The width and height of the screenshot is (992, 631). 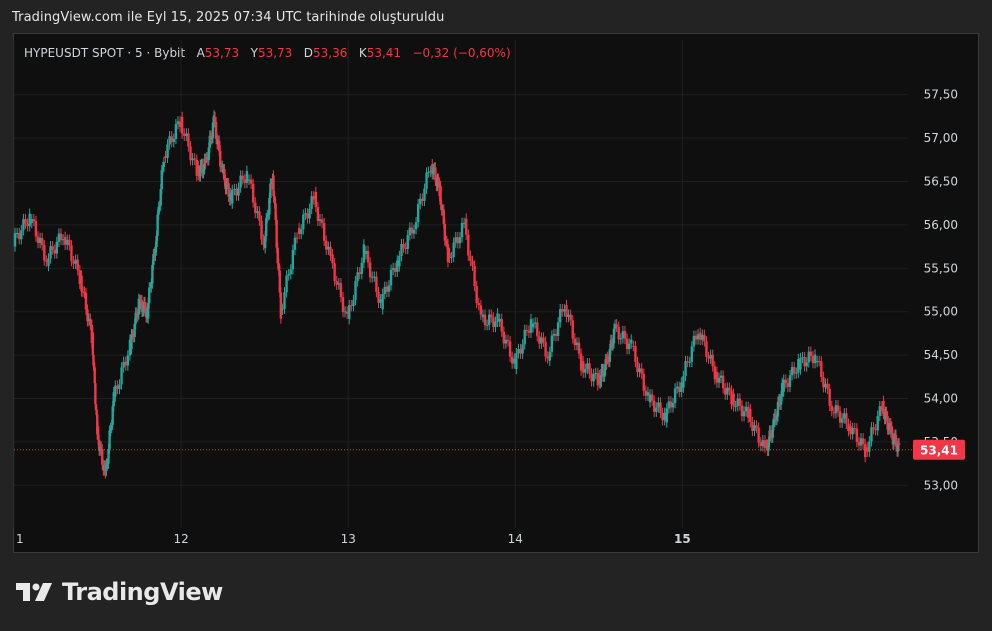 What do you see at coordinates (200, 53) in the screenshot?
I see `open-label: A` at bounding box center [200, 53].